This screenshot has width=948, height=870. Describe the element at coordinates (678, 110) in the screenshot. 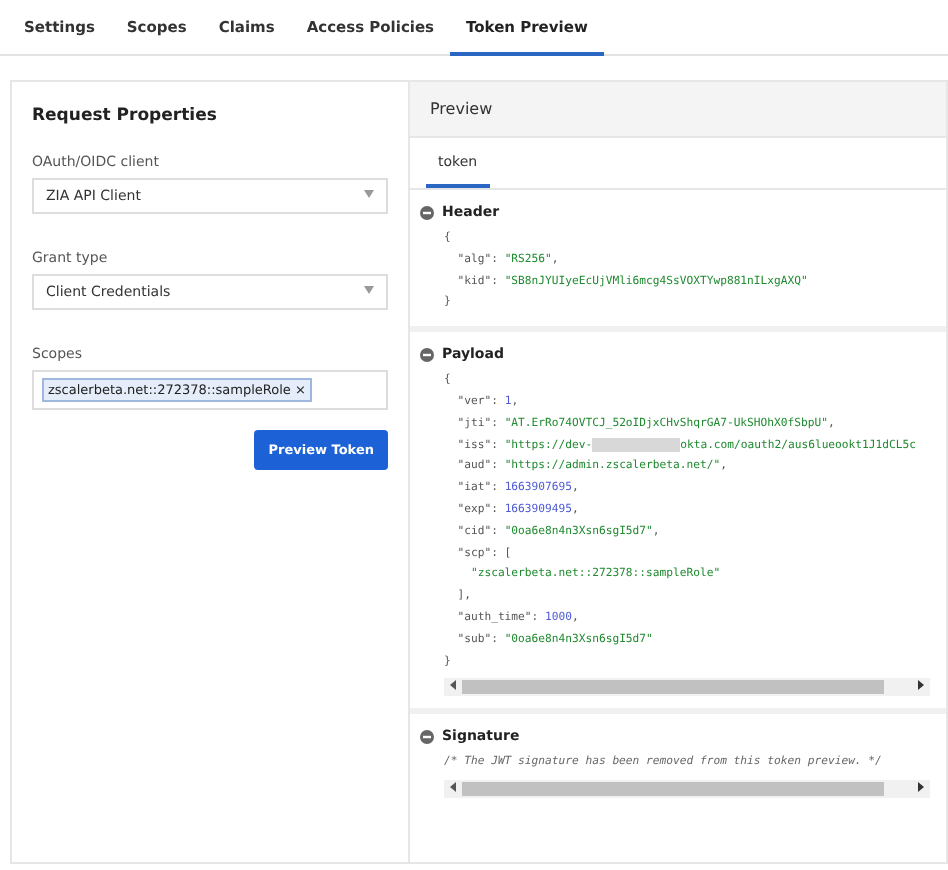

I see `panel-header: Preview` at that location.